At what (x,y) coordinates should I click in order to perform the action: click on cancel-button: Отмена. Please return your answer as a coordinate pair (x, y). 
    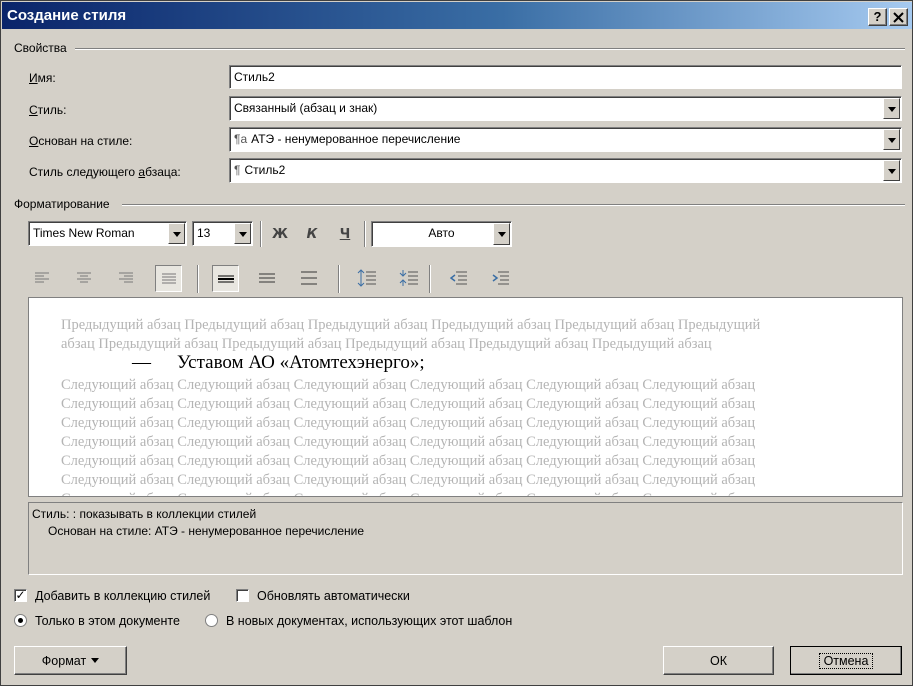
    Looking at the image, I should click on (846, 660).